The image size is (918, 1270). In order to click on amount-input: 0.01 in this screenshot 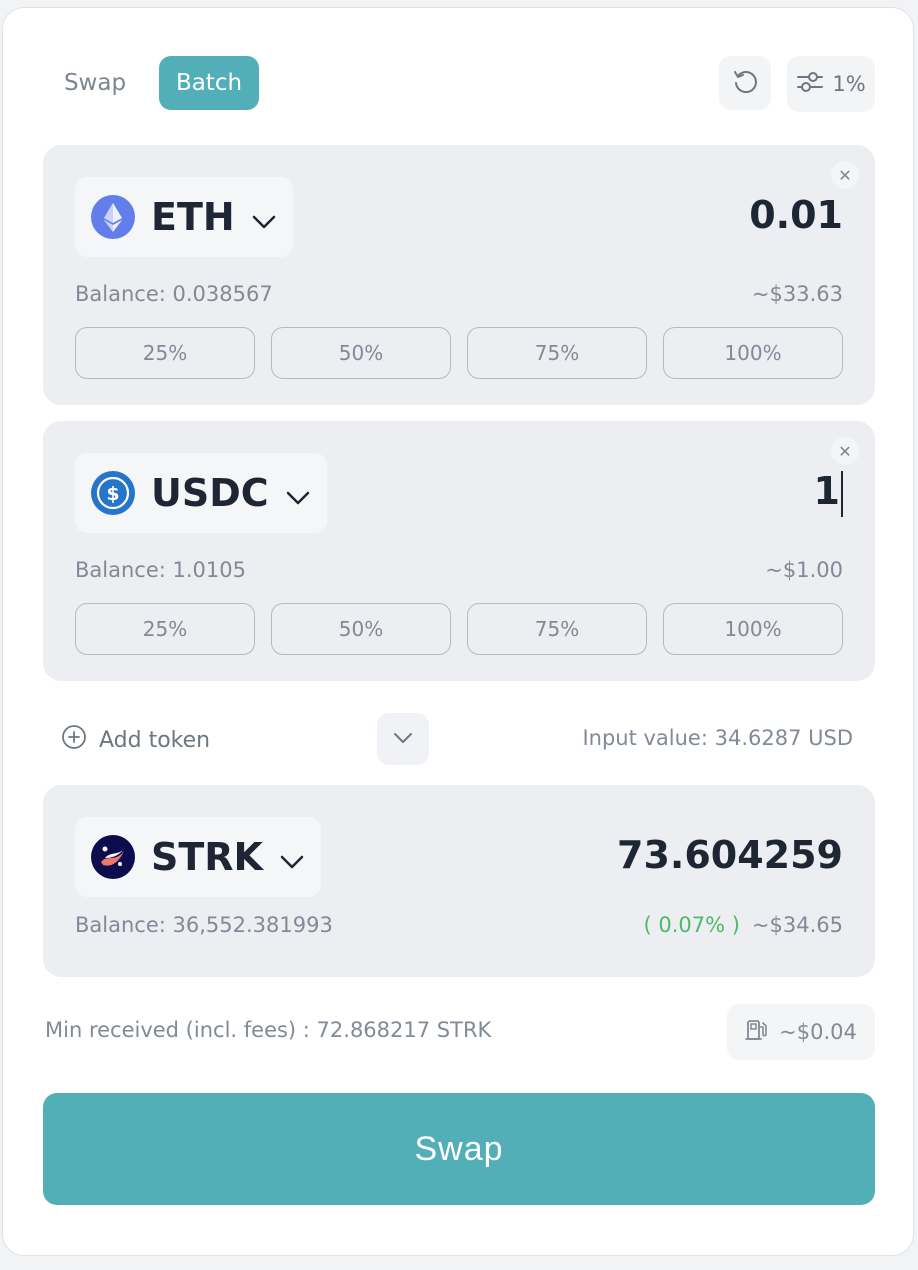, I will do `click(796, 215)`.